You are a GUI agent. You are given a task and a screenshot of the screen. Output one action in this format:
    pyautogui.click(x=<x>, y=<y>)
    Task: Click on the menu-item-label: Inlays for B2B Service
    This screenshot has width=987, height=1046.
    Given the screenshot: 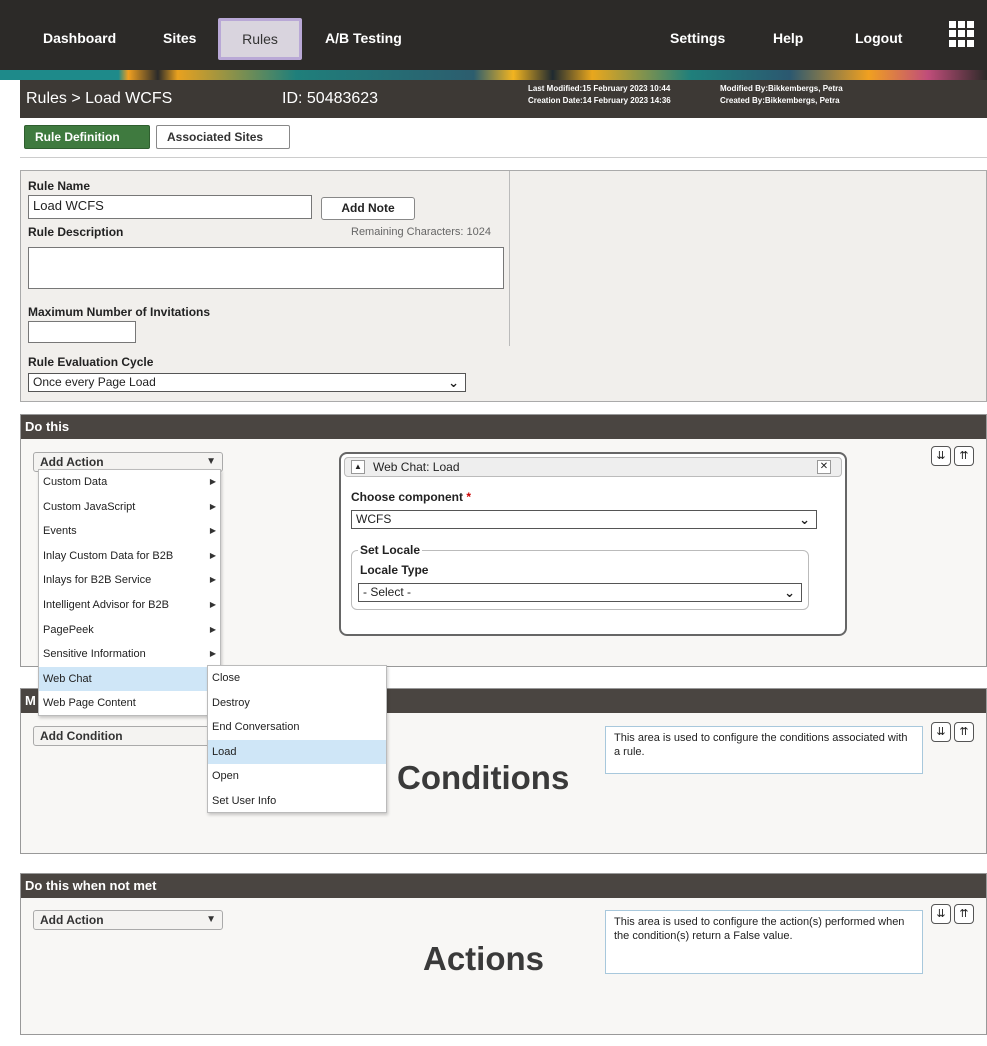 What is the action you would take?
    pyautogui.click(x=97, y=580)
    